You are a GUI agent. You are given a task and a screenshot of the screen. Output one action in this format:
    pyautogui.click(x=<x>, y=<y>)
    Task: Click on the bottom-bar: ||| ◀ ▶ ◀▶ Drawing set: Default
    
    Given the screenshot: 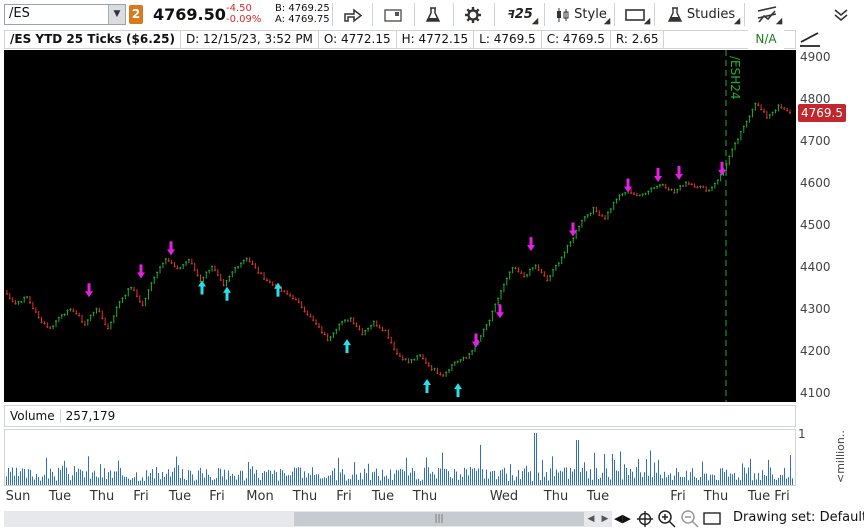 What is the action you would take?
    pyautogui.click(x=432, y=519)
    